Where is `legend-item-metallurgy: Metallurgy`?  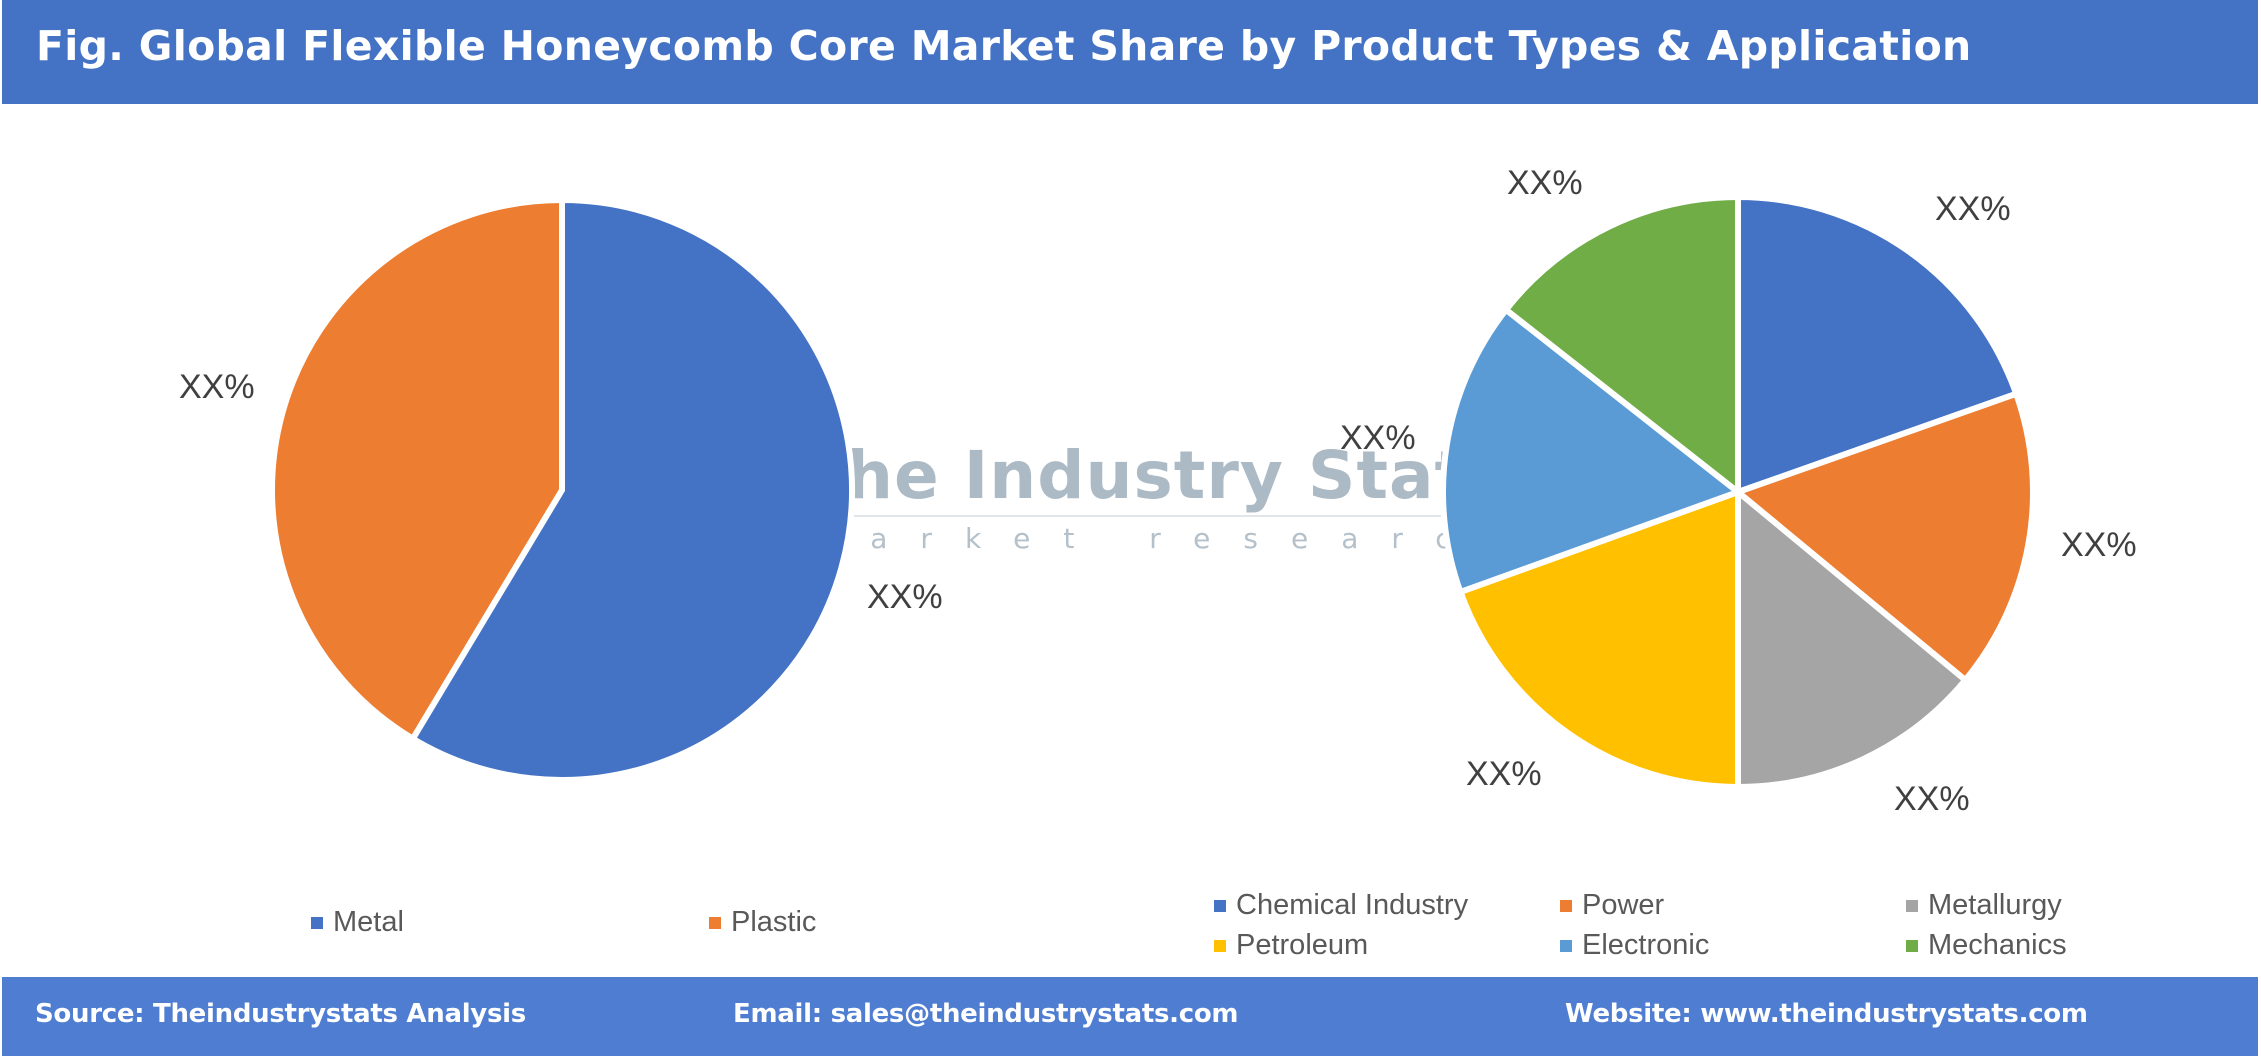
legend-item-metallurgy: Metallurgy is located at coordinates (1984, 905).